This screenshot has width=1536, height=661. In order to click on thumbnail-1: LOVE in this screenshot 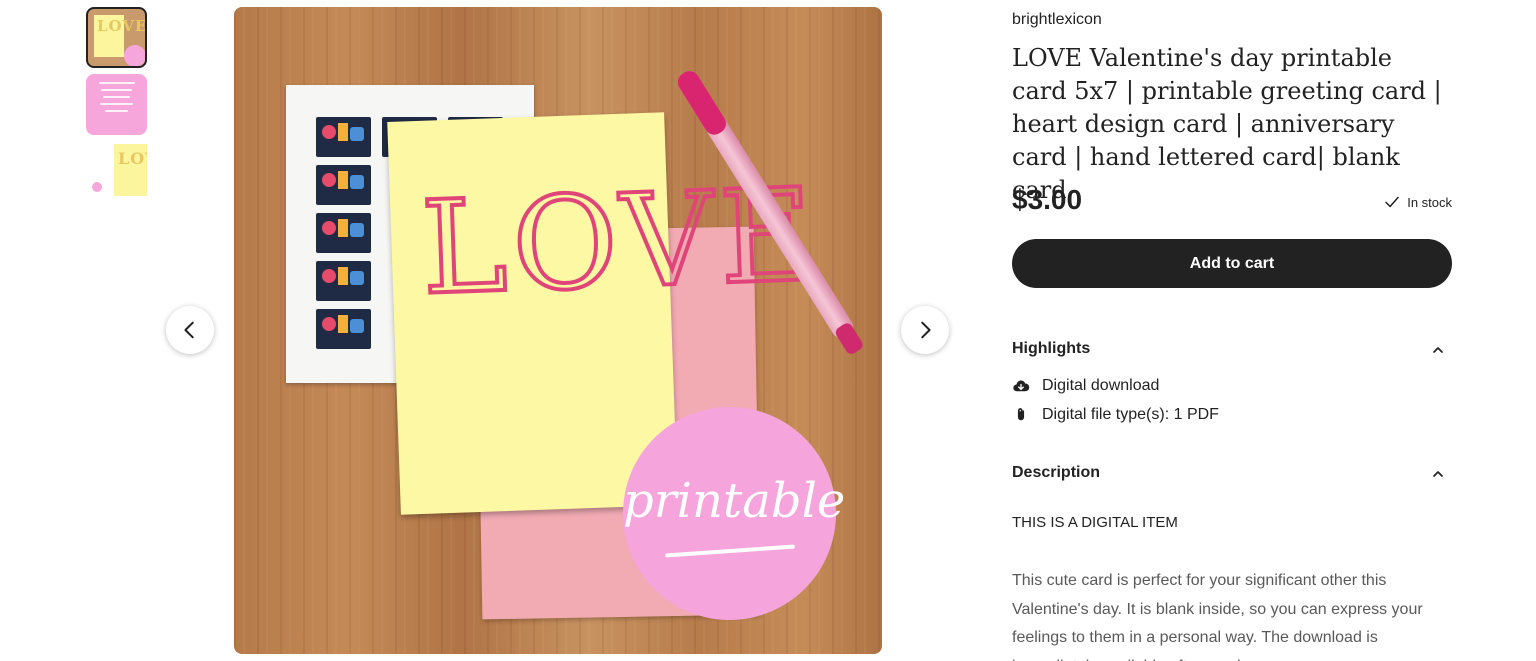, I will do `click(116, 37)`.